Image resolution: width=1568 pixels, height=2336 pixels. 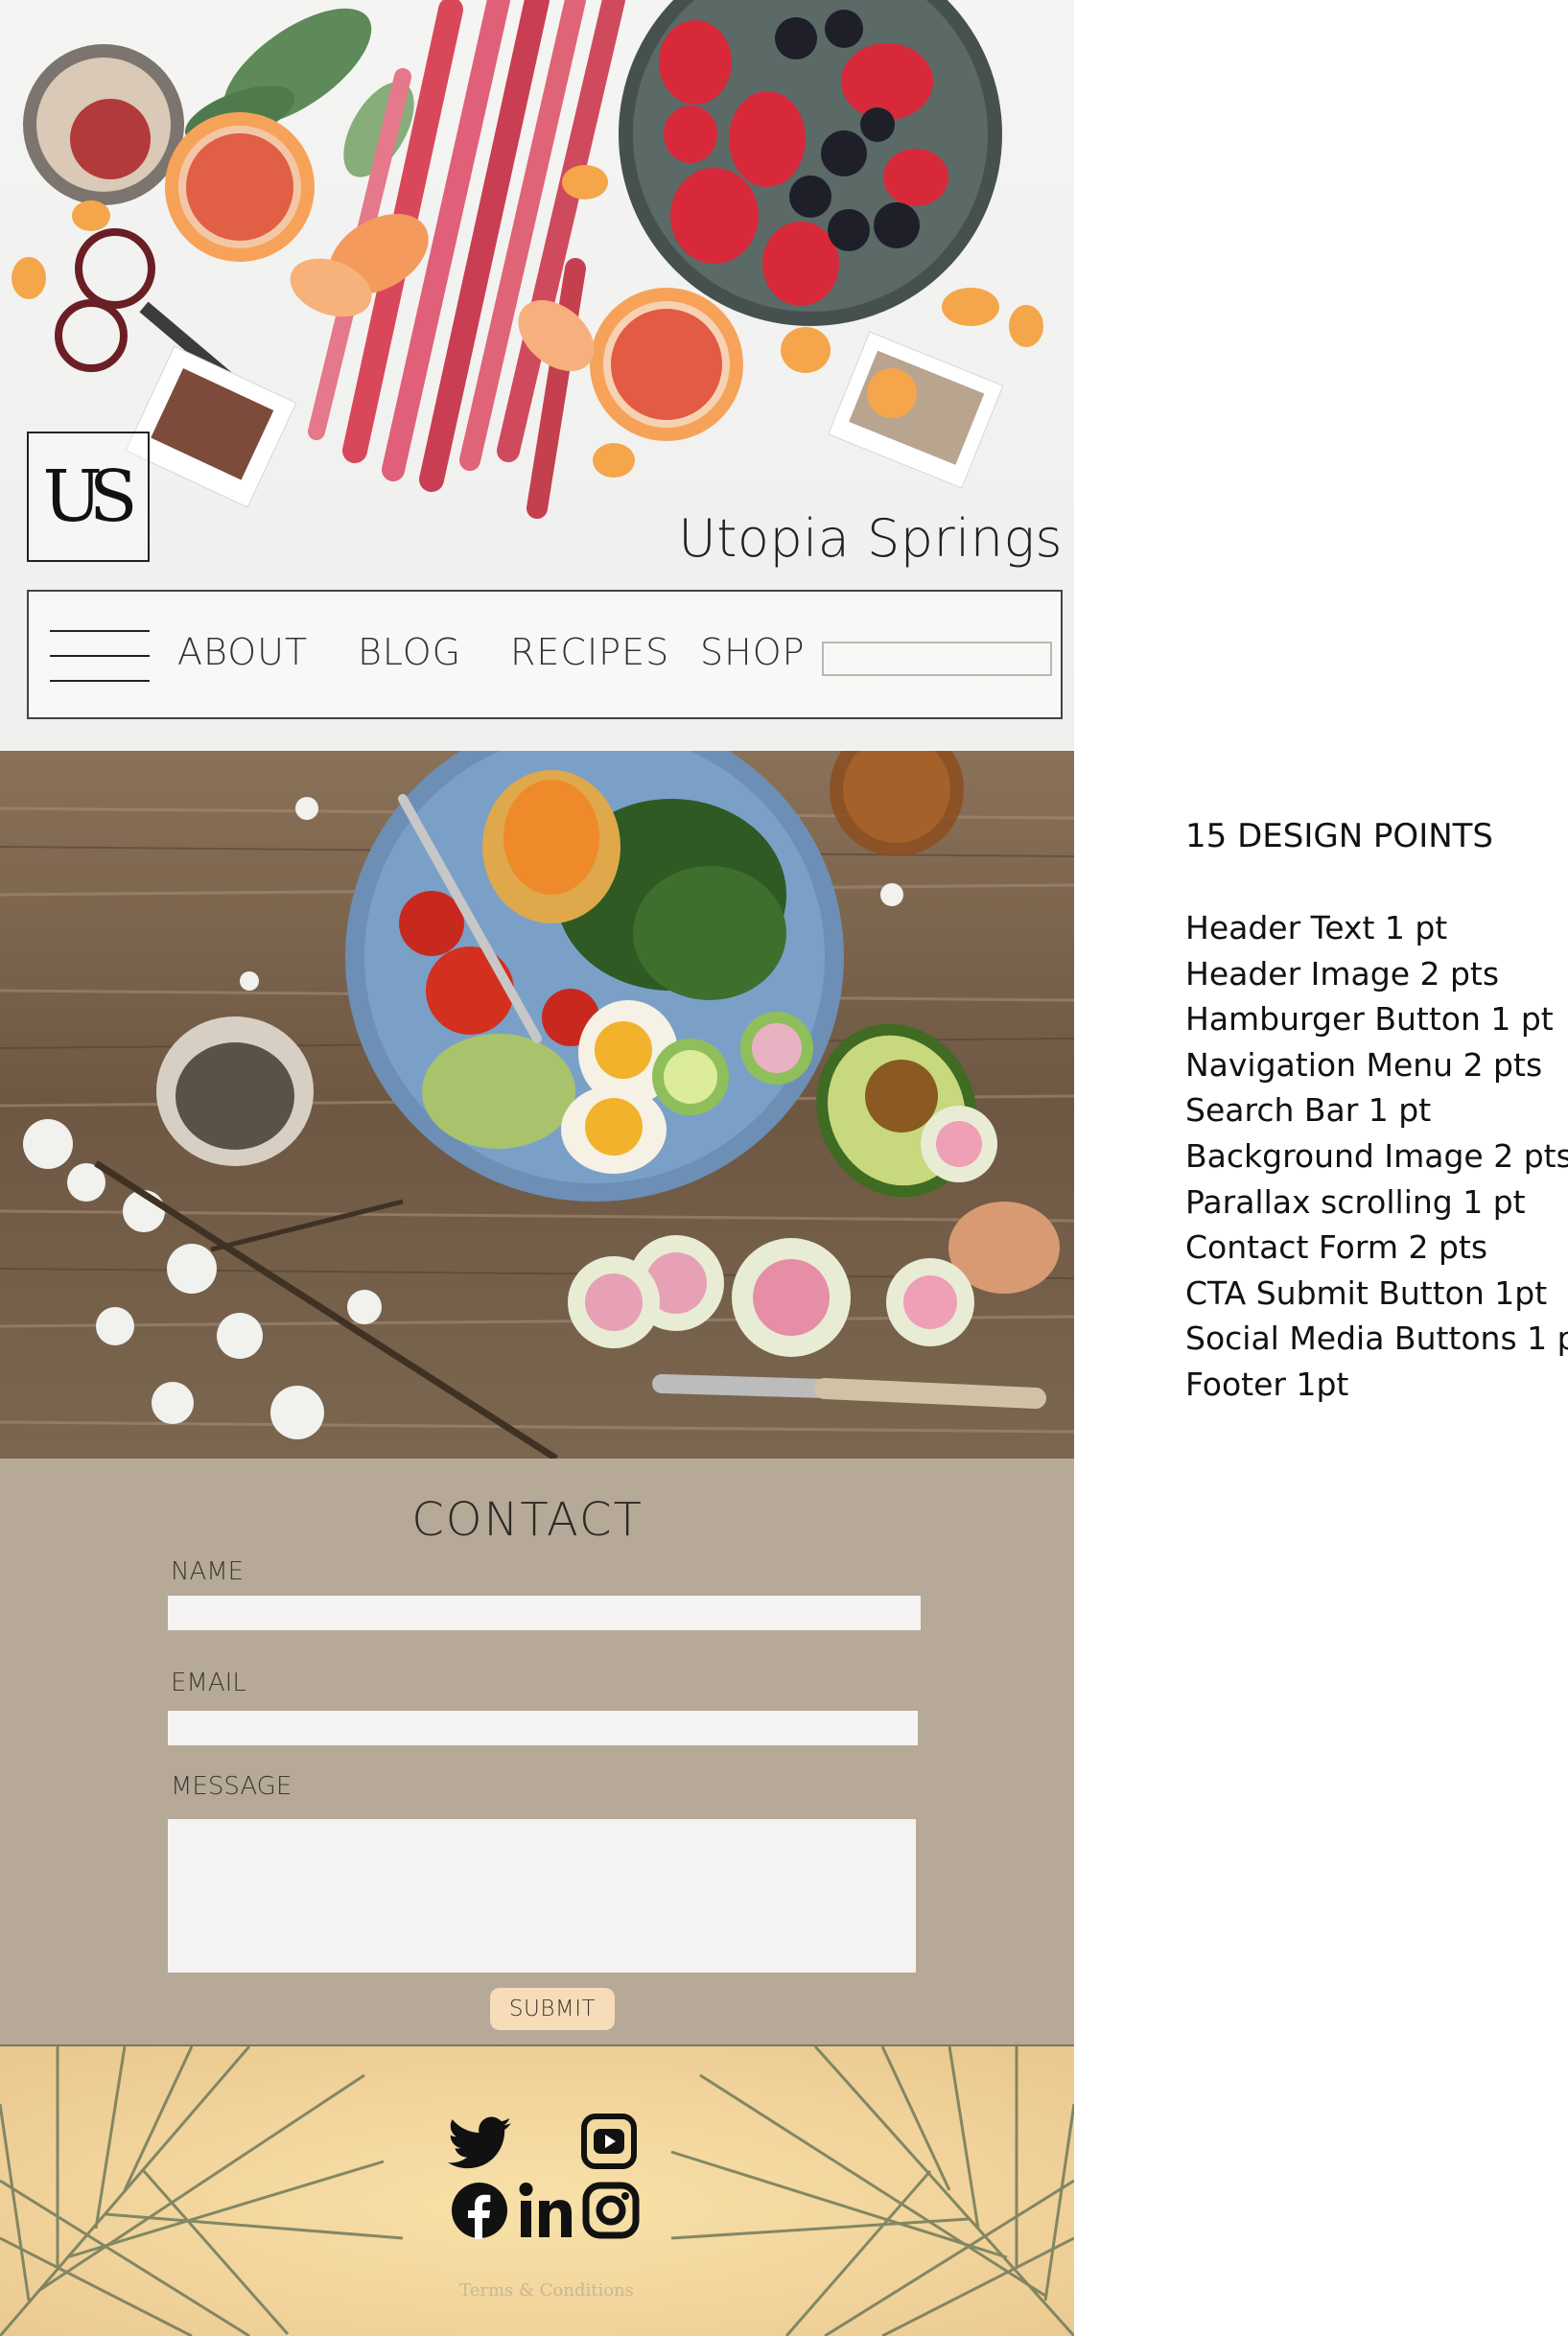 I want to click on name-input, so click(x=544, y=1613).